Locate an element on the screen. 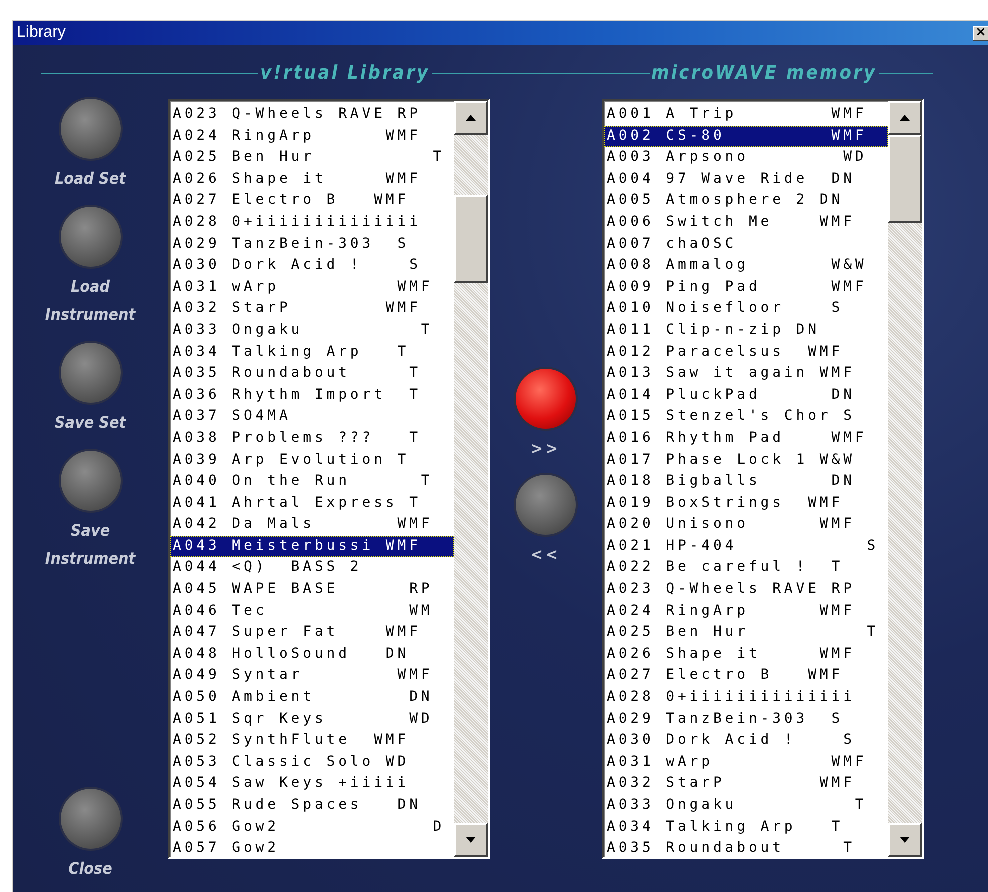  button-label: Save Instrument is located at coordinates (90, 545).